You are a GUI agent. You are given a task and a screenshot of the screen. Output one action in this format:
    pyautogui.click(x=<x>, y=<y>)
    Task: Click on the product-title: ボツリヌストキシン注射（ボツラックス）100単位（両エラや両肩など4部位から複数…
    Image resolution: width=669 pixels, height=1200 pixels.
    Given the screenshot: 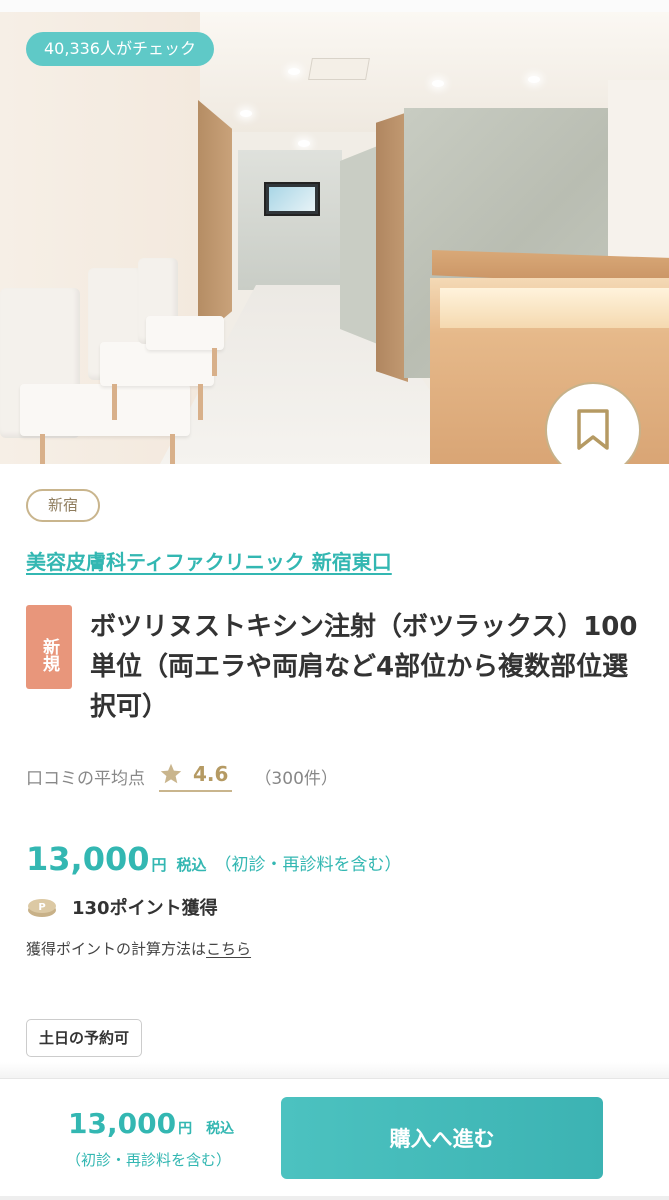 What is the action you would take?
    pyautogui.click(x=364, y=667)
    